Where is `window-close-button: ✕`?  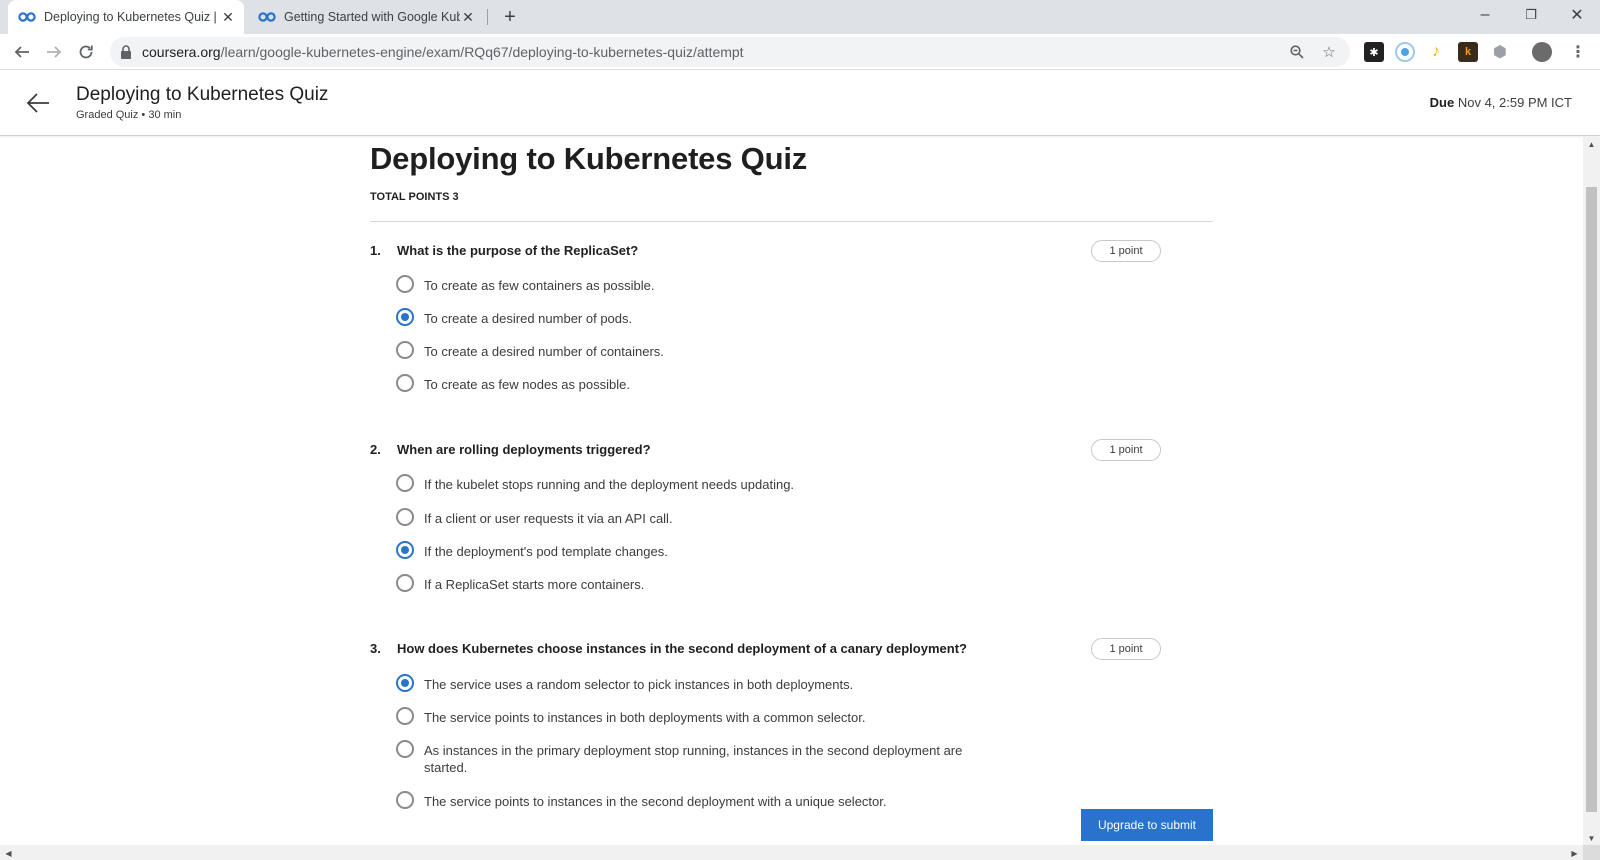 window-close-button: ✕ is located at coordinates (1577, 15).